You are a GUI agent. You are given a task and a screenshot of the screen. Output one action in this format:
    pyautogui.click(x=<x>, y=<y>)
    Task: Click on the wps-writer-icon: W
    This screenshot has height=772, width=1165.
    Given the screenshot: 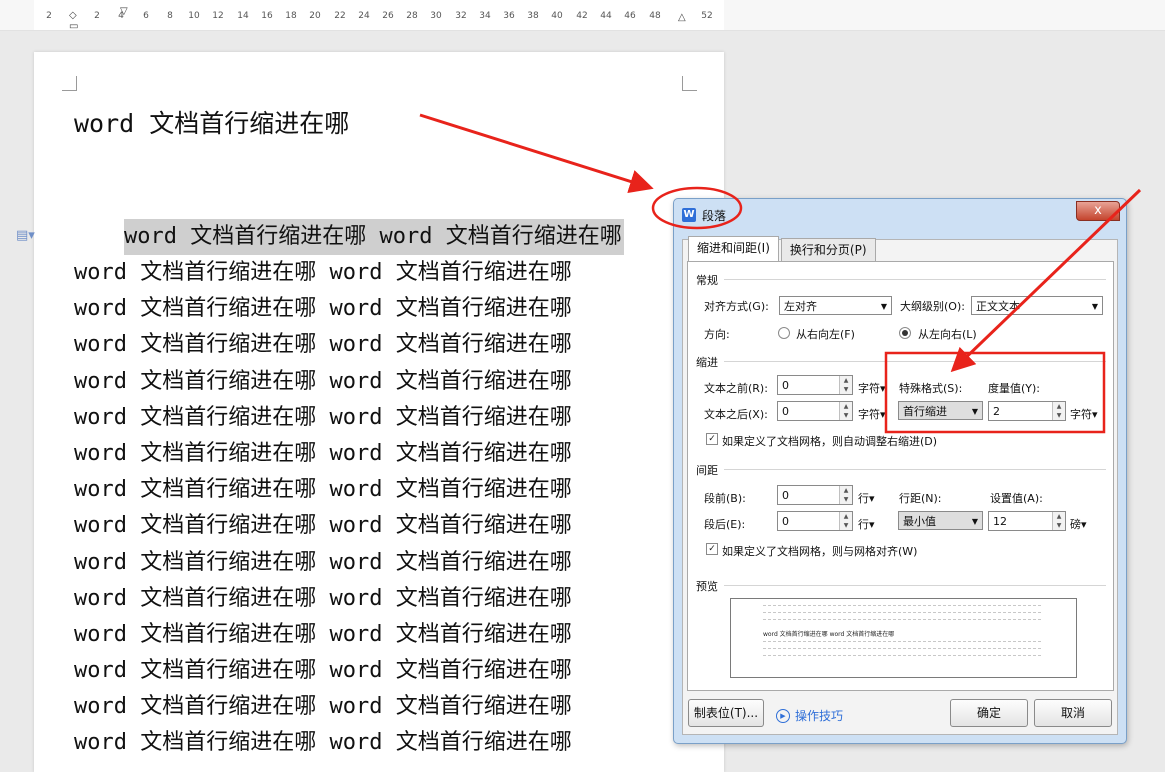 What is the action you would take?
    pyautogui.click(x=689, y=215)
    